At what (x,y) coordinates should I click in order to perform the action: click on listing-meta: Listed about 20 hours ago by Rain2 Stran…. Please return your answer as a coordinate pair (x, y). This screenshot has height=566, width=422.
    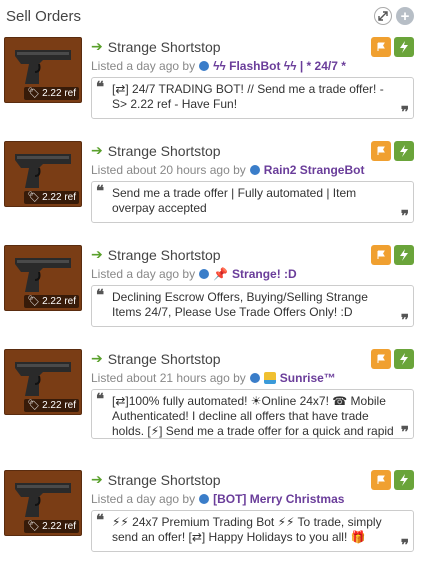
    Looking at the image, I should click on (227, 170).